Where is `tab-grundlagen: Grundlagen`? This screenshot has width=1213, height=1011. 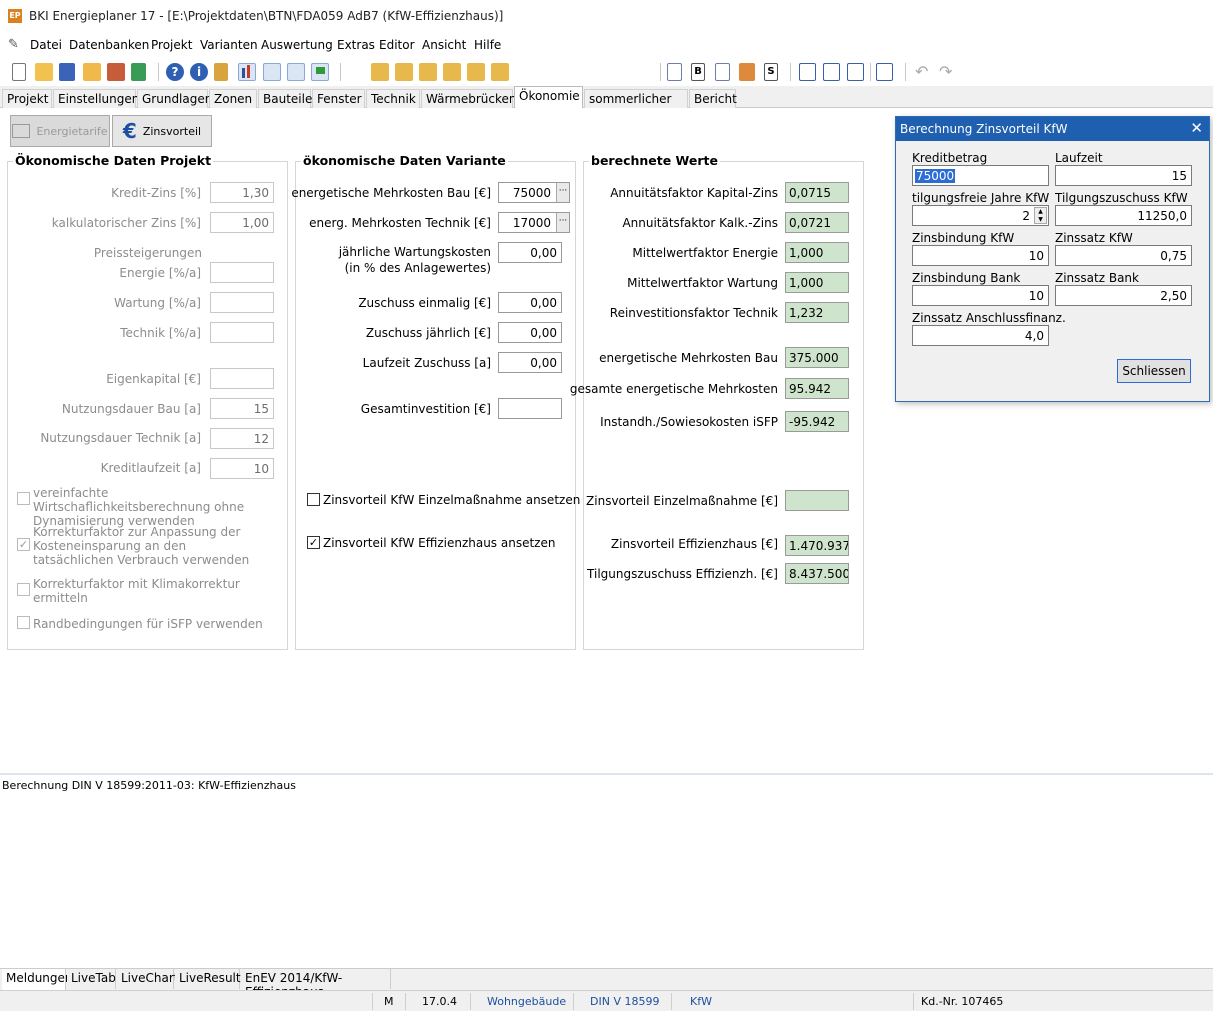 tab-grundlagen: Grundlagen is located at coordinates (174, 98).